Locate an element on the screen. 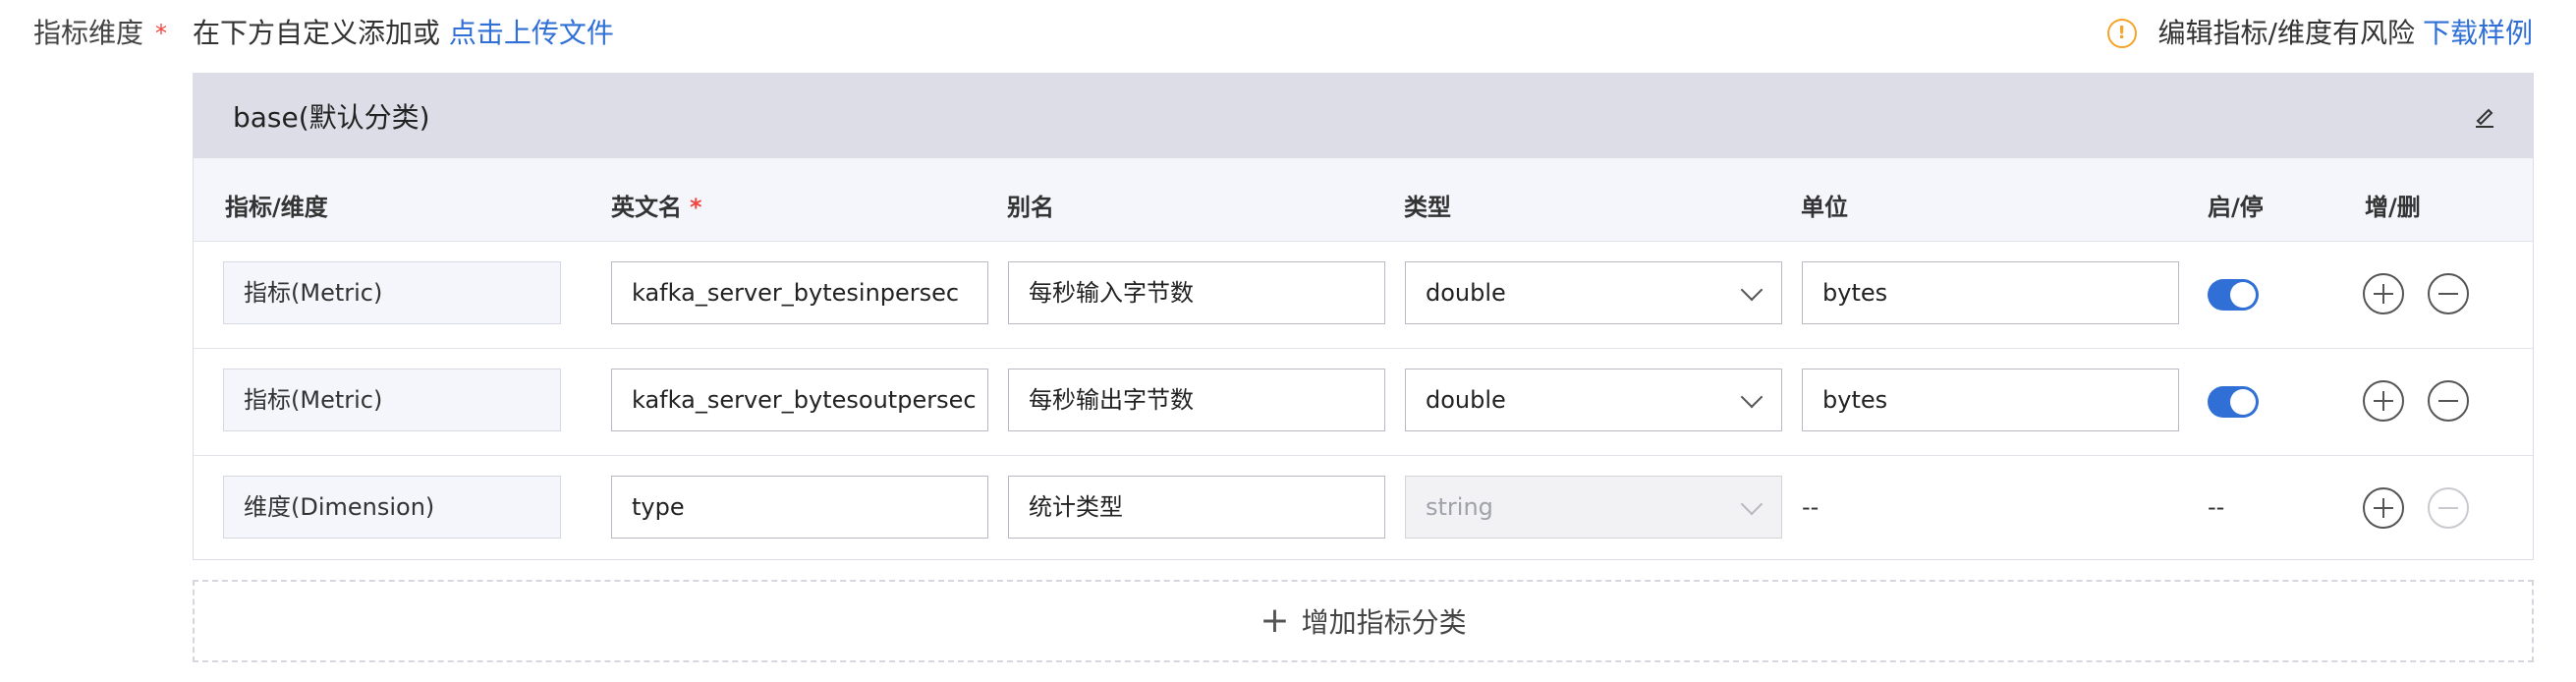 The height and width of the screenshot is (682, 2576). add-category-button: + 增加指标分类 is located at coordinates (1363, 621).